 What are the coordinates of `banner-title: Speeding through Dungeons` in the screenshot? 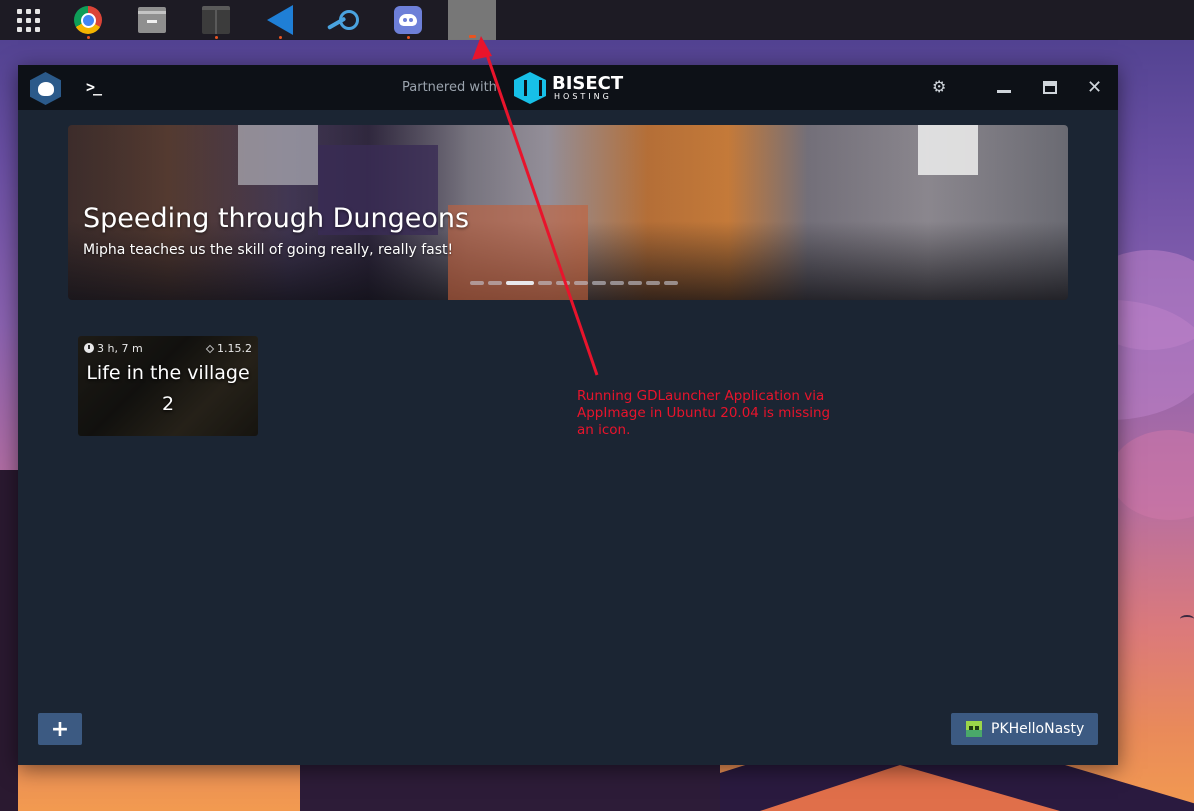 It's located at (276, 218).